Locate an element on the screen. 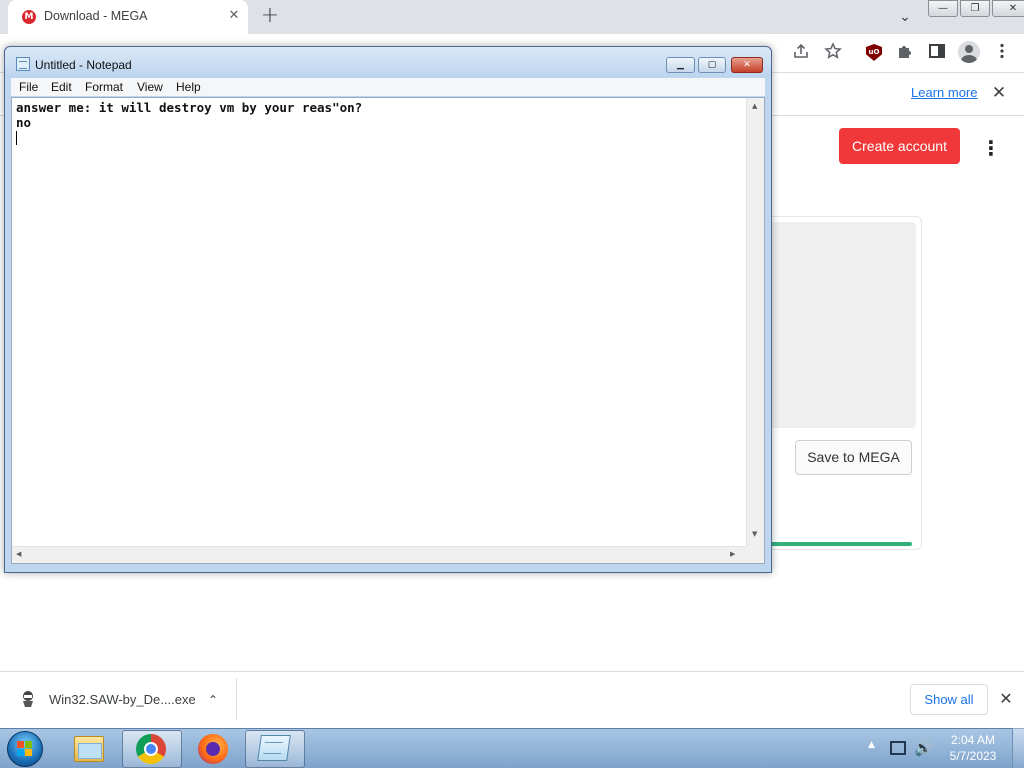 Image resolution: width=1024 pixels, height=768 pixels. horizontal-scrollbar: ◀ ▶ is located at coordinates (379, 554).